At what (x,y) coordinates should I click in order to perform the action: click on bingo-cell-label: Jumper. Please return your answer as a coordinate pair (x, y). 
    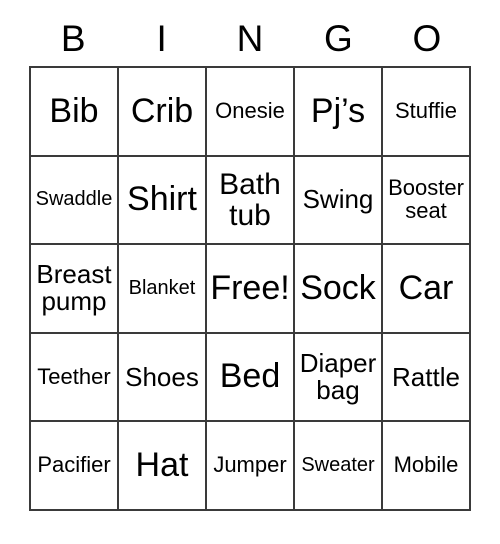
    Looking at the image, I should click on (250, 465).